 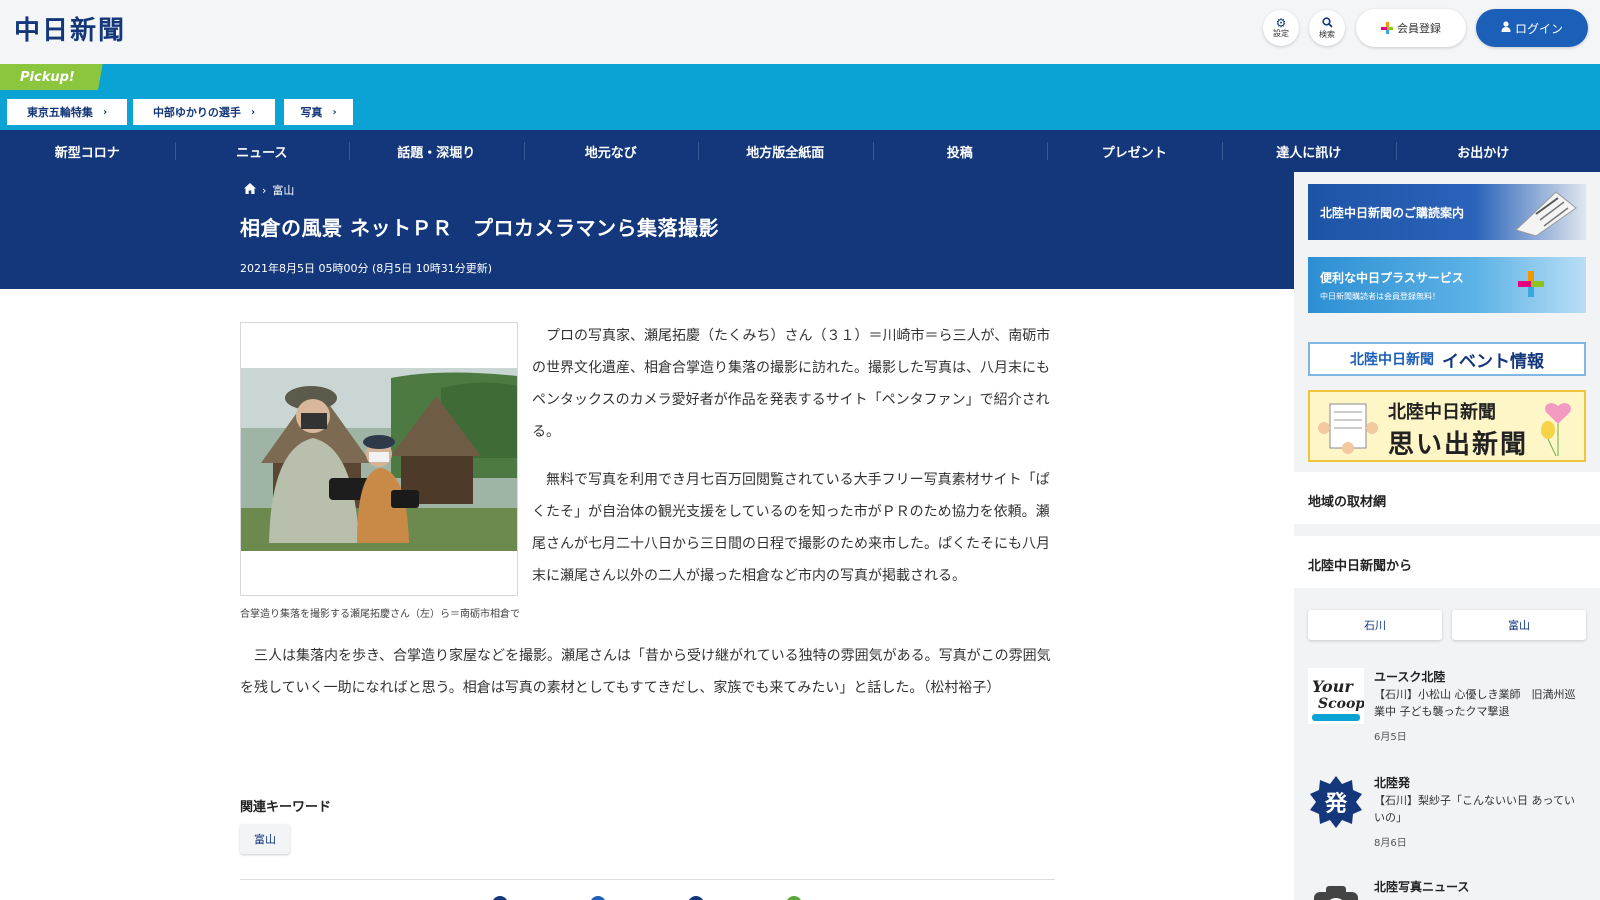 What do you see at coordinates (59, 112) in the screenshot?
I see `pickup-tag-label: 東京五輪特集` at bounding box center [59, 112].